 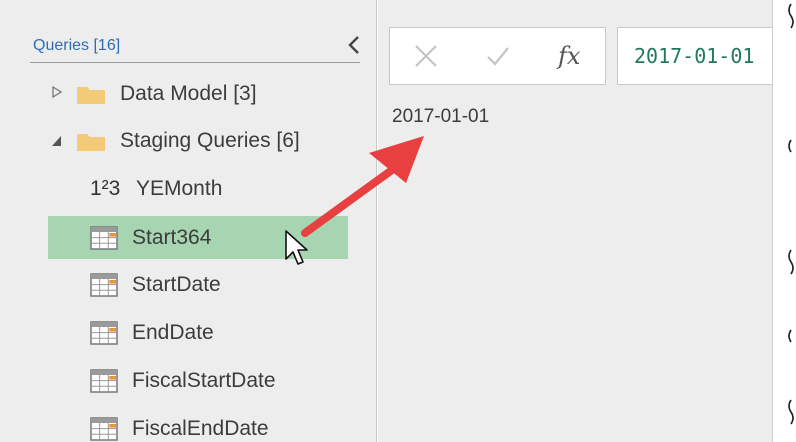 I want to click on query-item-label: YEMonth, so click(x=179, y=188).